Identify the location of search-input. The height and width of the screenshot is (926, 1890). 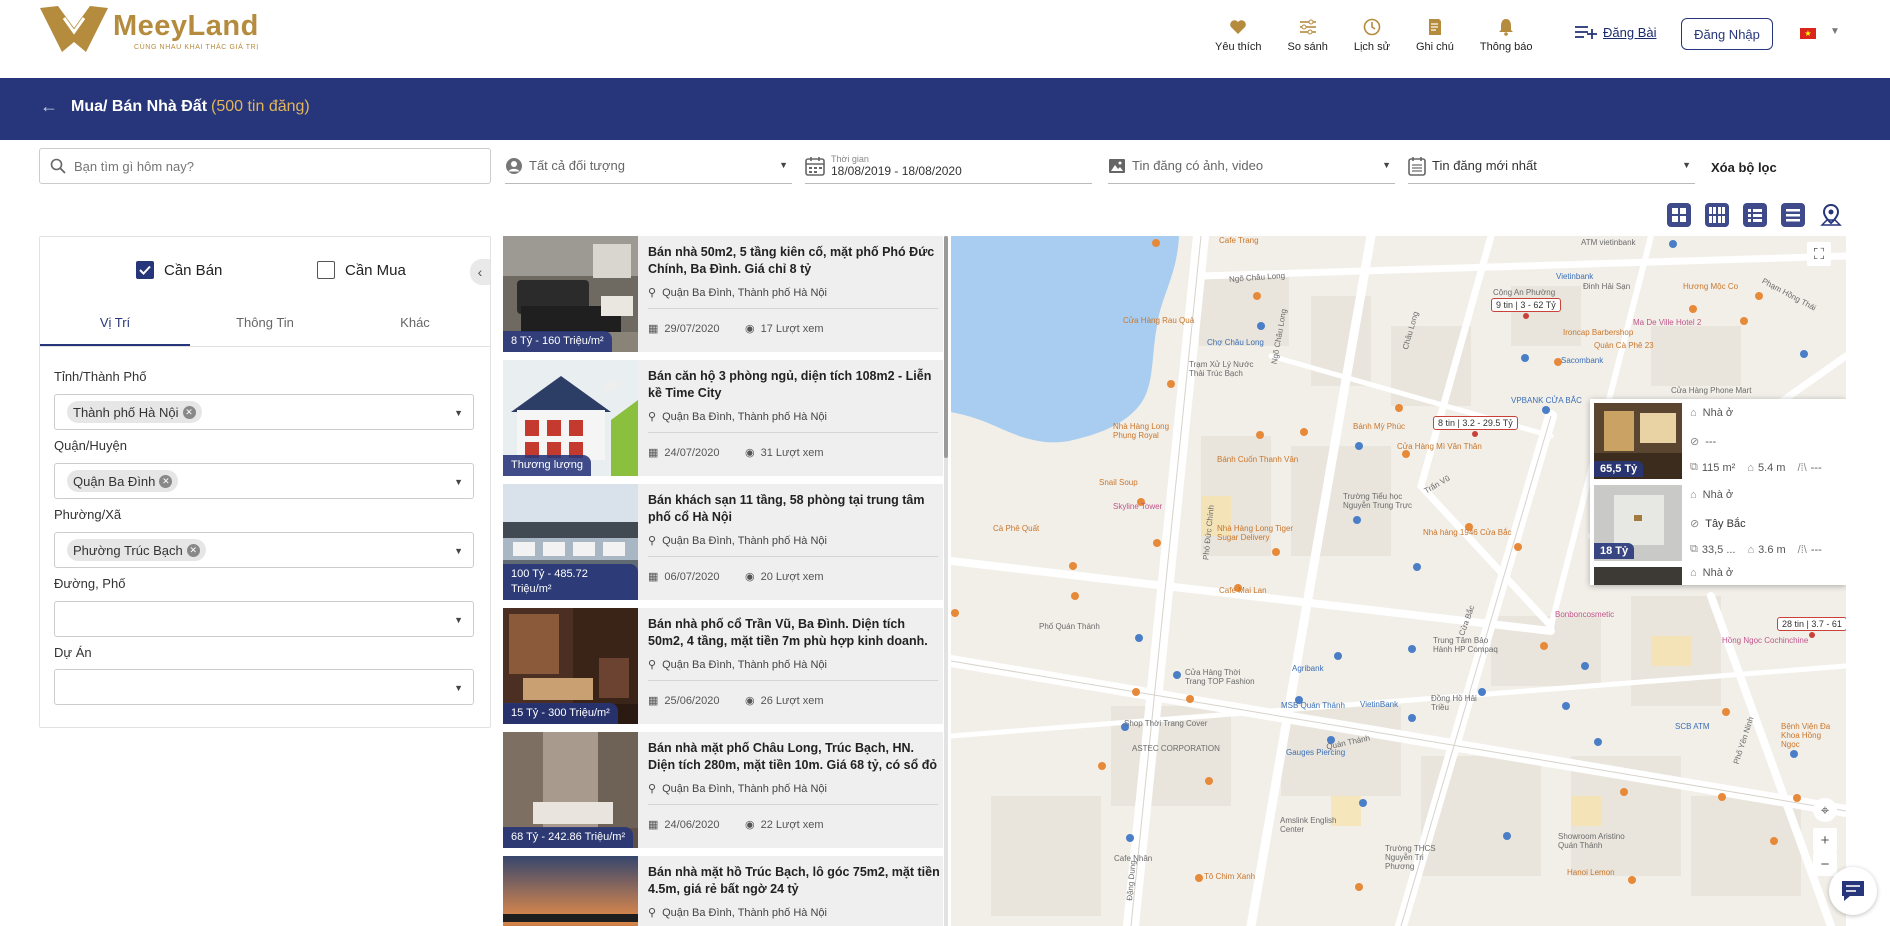
(264, 166).